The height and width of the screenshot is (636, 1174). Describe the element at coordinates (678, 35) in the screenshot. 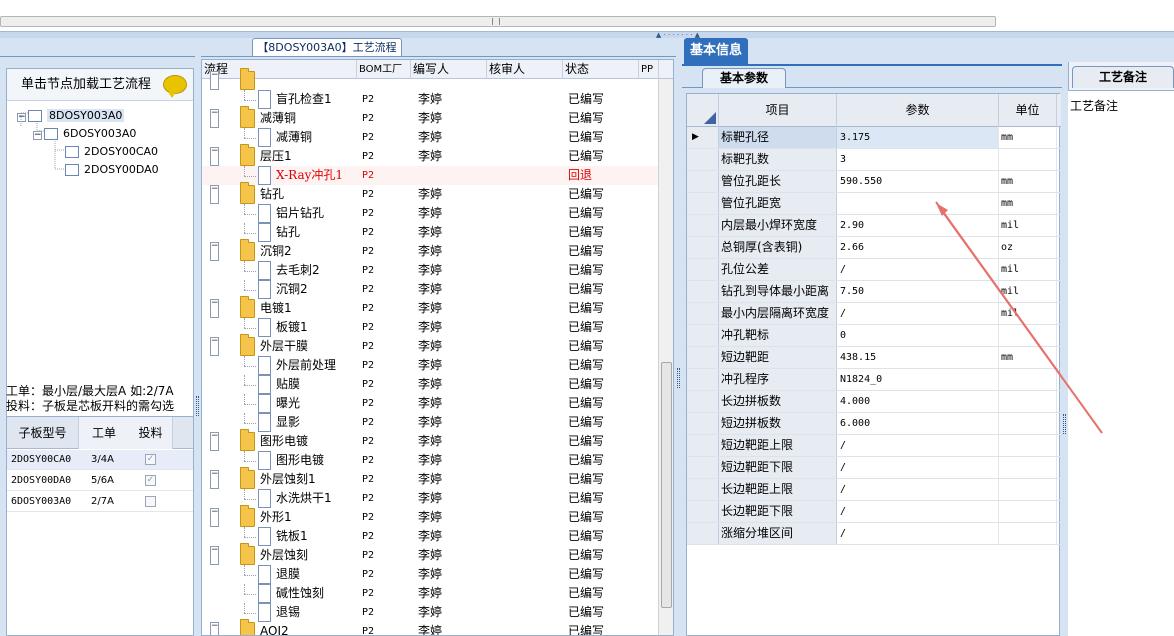

I see `splitter-handle-icon: ▲ · · · · · · · ▲` at that location.